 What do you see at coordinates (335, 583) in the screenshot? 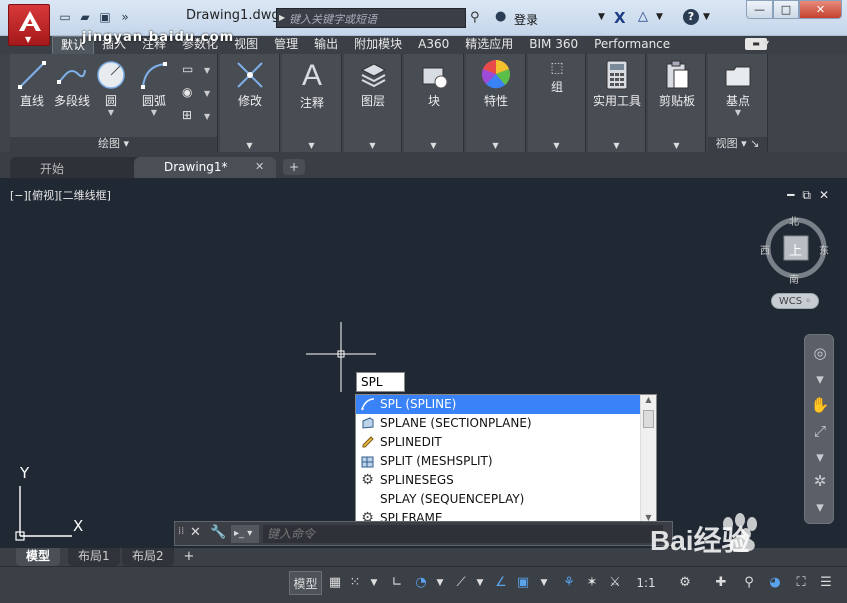
I see `grid-icon: ▦` at bounding box center [335, 583].